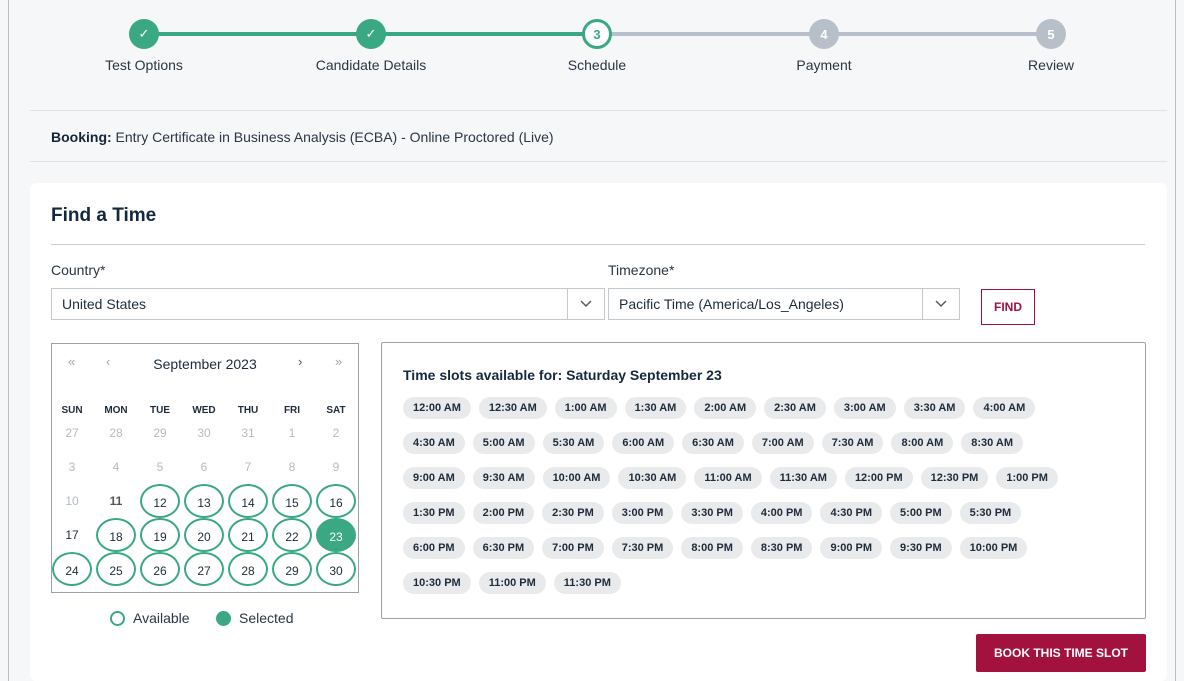 This screenshot has height=681, width=1184. Describe the element at coordinates (292, 501) in the screenshot. I see `calendar-day: 15` at that location.